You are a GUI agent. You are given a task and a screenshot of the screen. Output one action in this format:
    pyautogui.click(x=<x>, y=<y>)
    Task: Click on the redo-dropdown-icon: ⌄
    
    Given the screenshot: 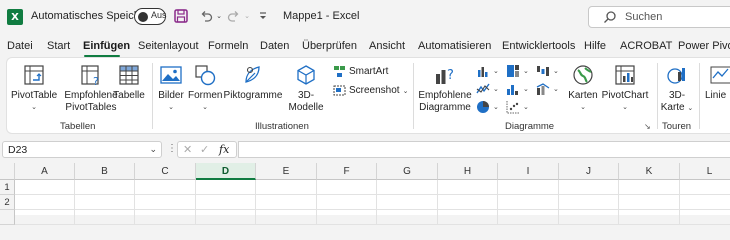 What is the action you would take?
    pyautogui.click(x=247, y=16)
    